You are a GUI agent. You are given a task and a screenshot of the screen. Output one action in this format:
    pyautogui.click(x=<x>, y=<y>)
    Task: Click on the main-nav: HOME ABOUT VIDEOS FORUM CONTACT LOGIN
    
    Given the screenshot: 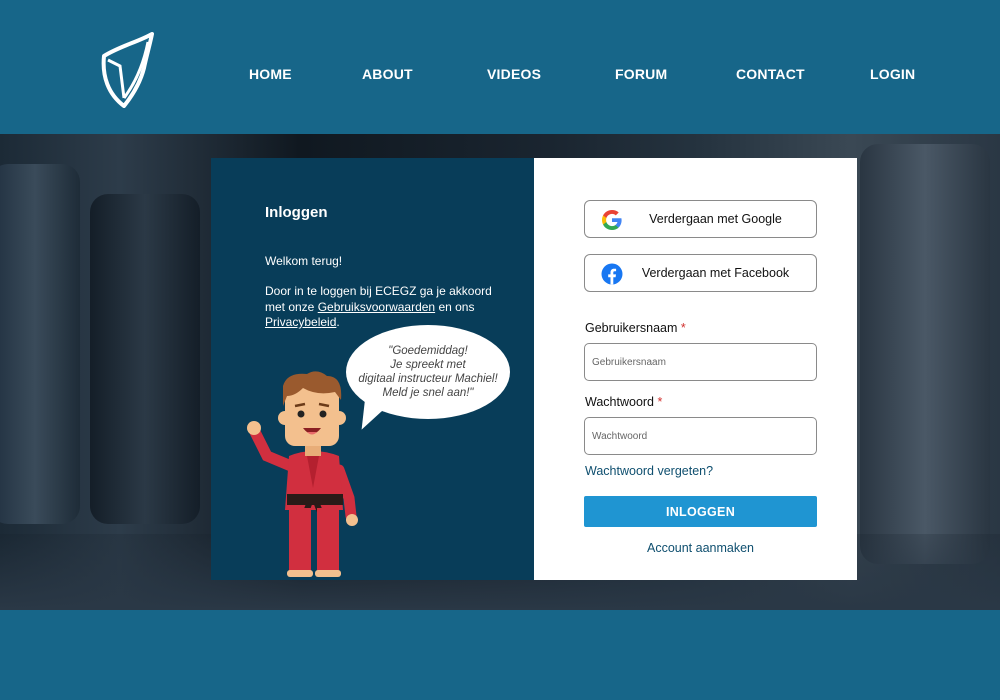 What is the action you would take?
    pyautogui.click(x=500, y=76)
    